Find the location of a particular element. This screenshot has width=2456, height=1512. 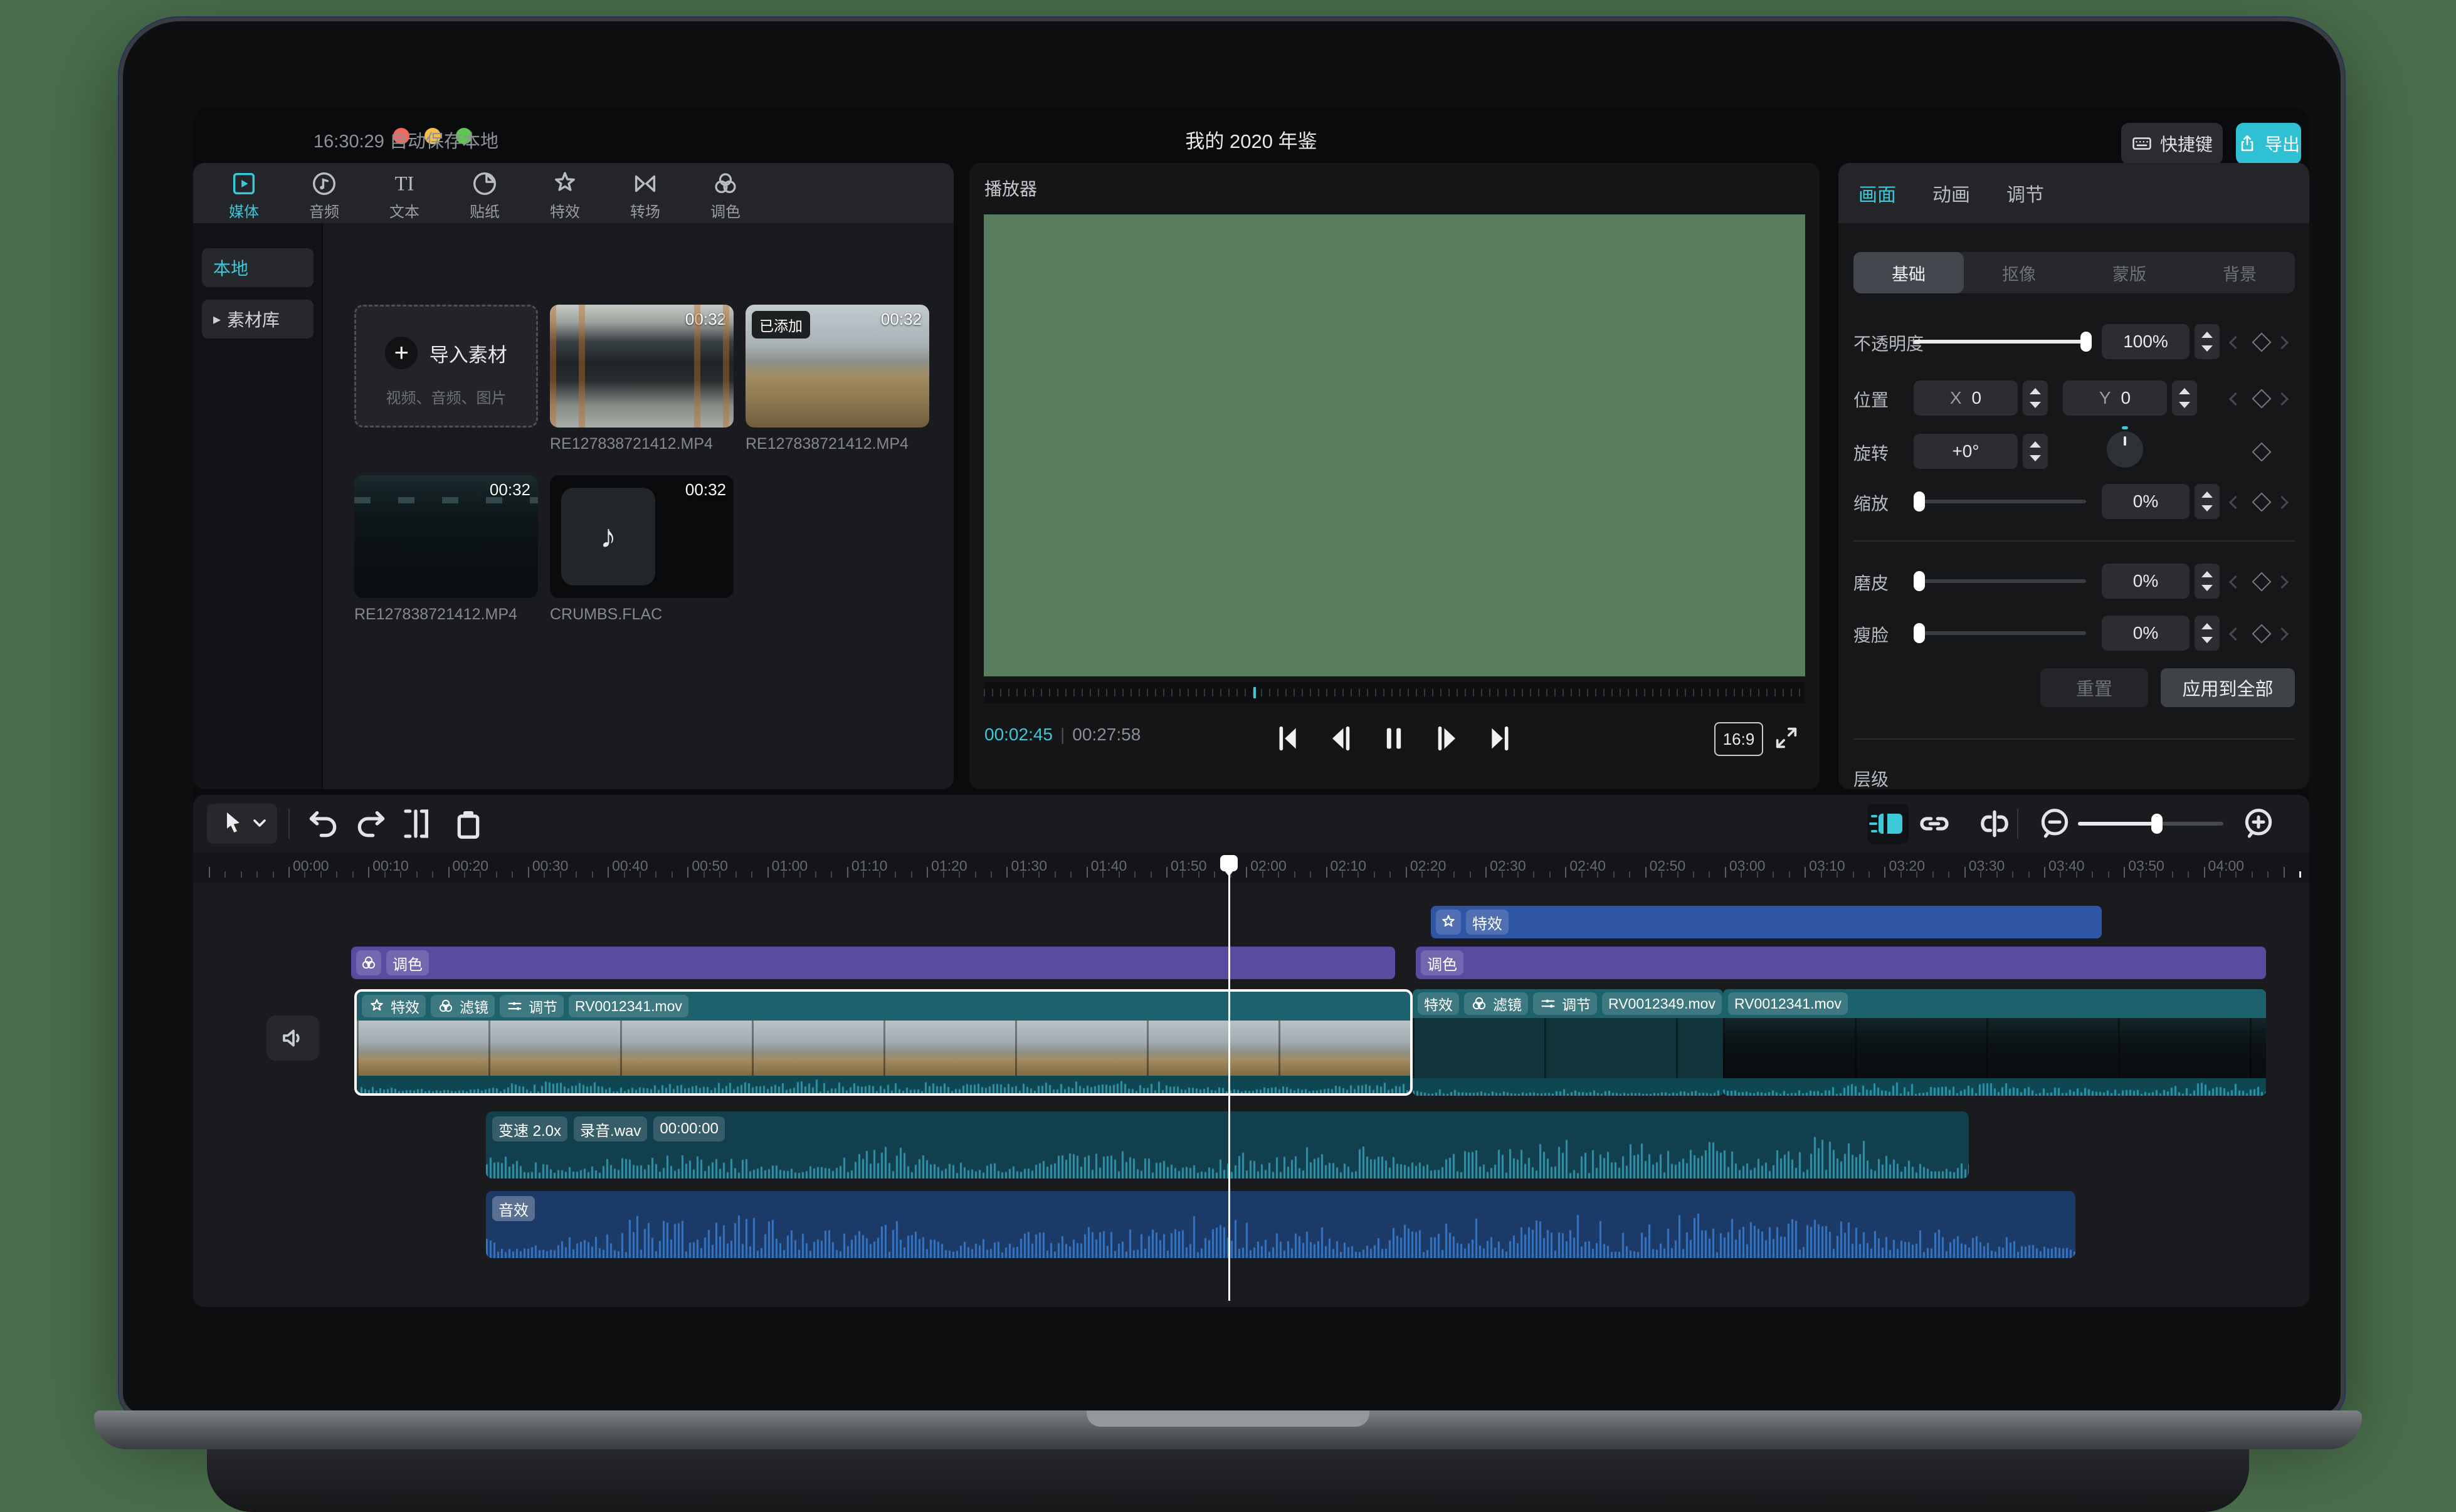

media-tab-音频: 音频 is located at coordinates (324, 195).